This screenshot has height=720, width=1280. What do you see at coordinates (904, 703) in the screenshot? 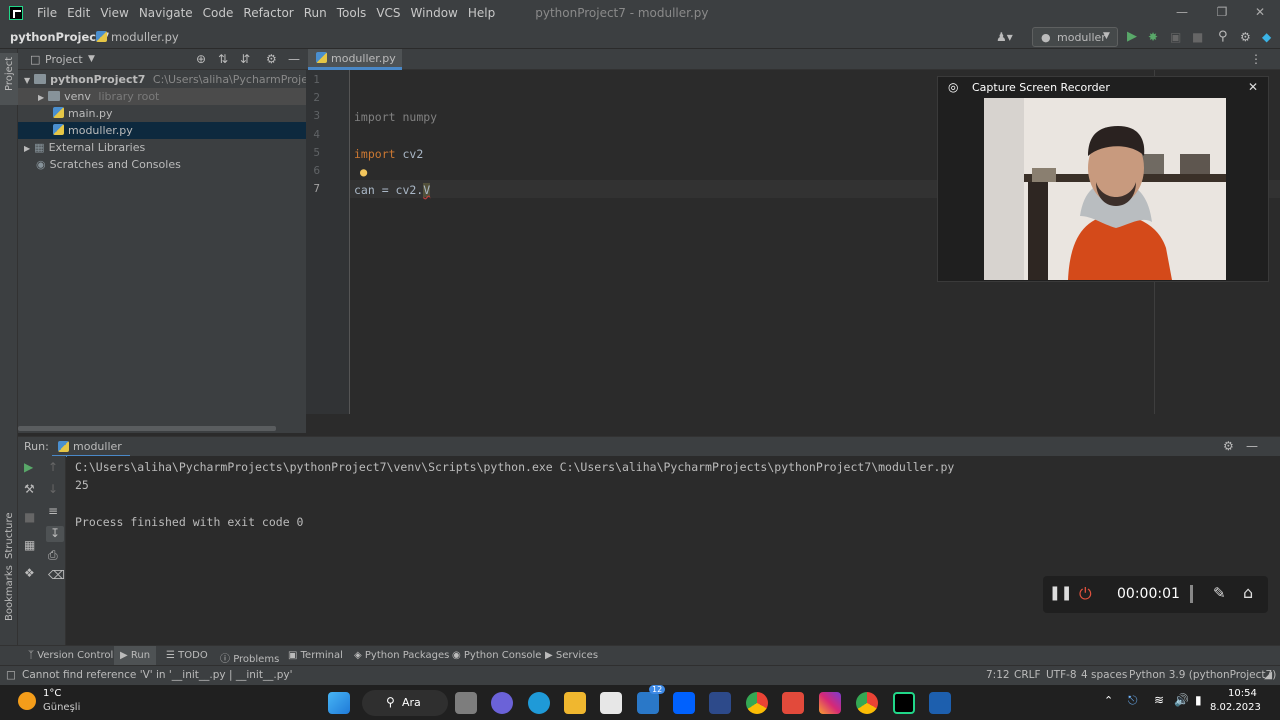
I see `pycharm-taskbar-icon` at bounding box center [904, 703].